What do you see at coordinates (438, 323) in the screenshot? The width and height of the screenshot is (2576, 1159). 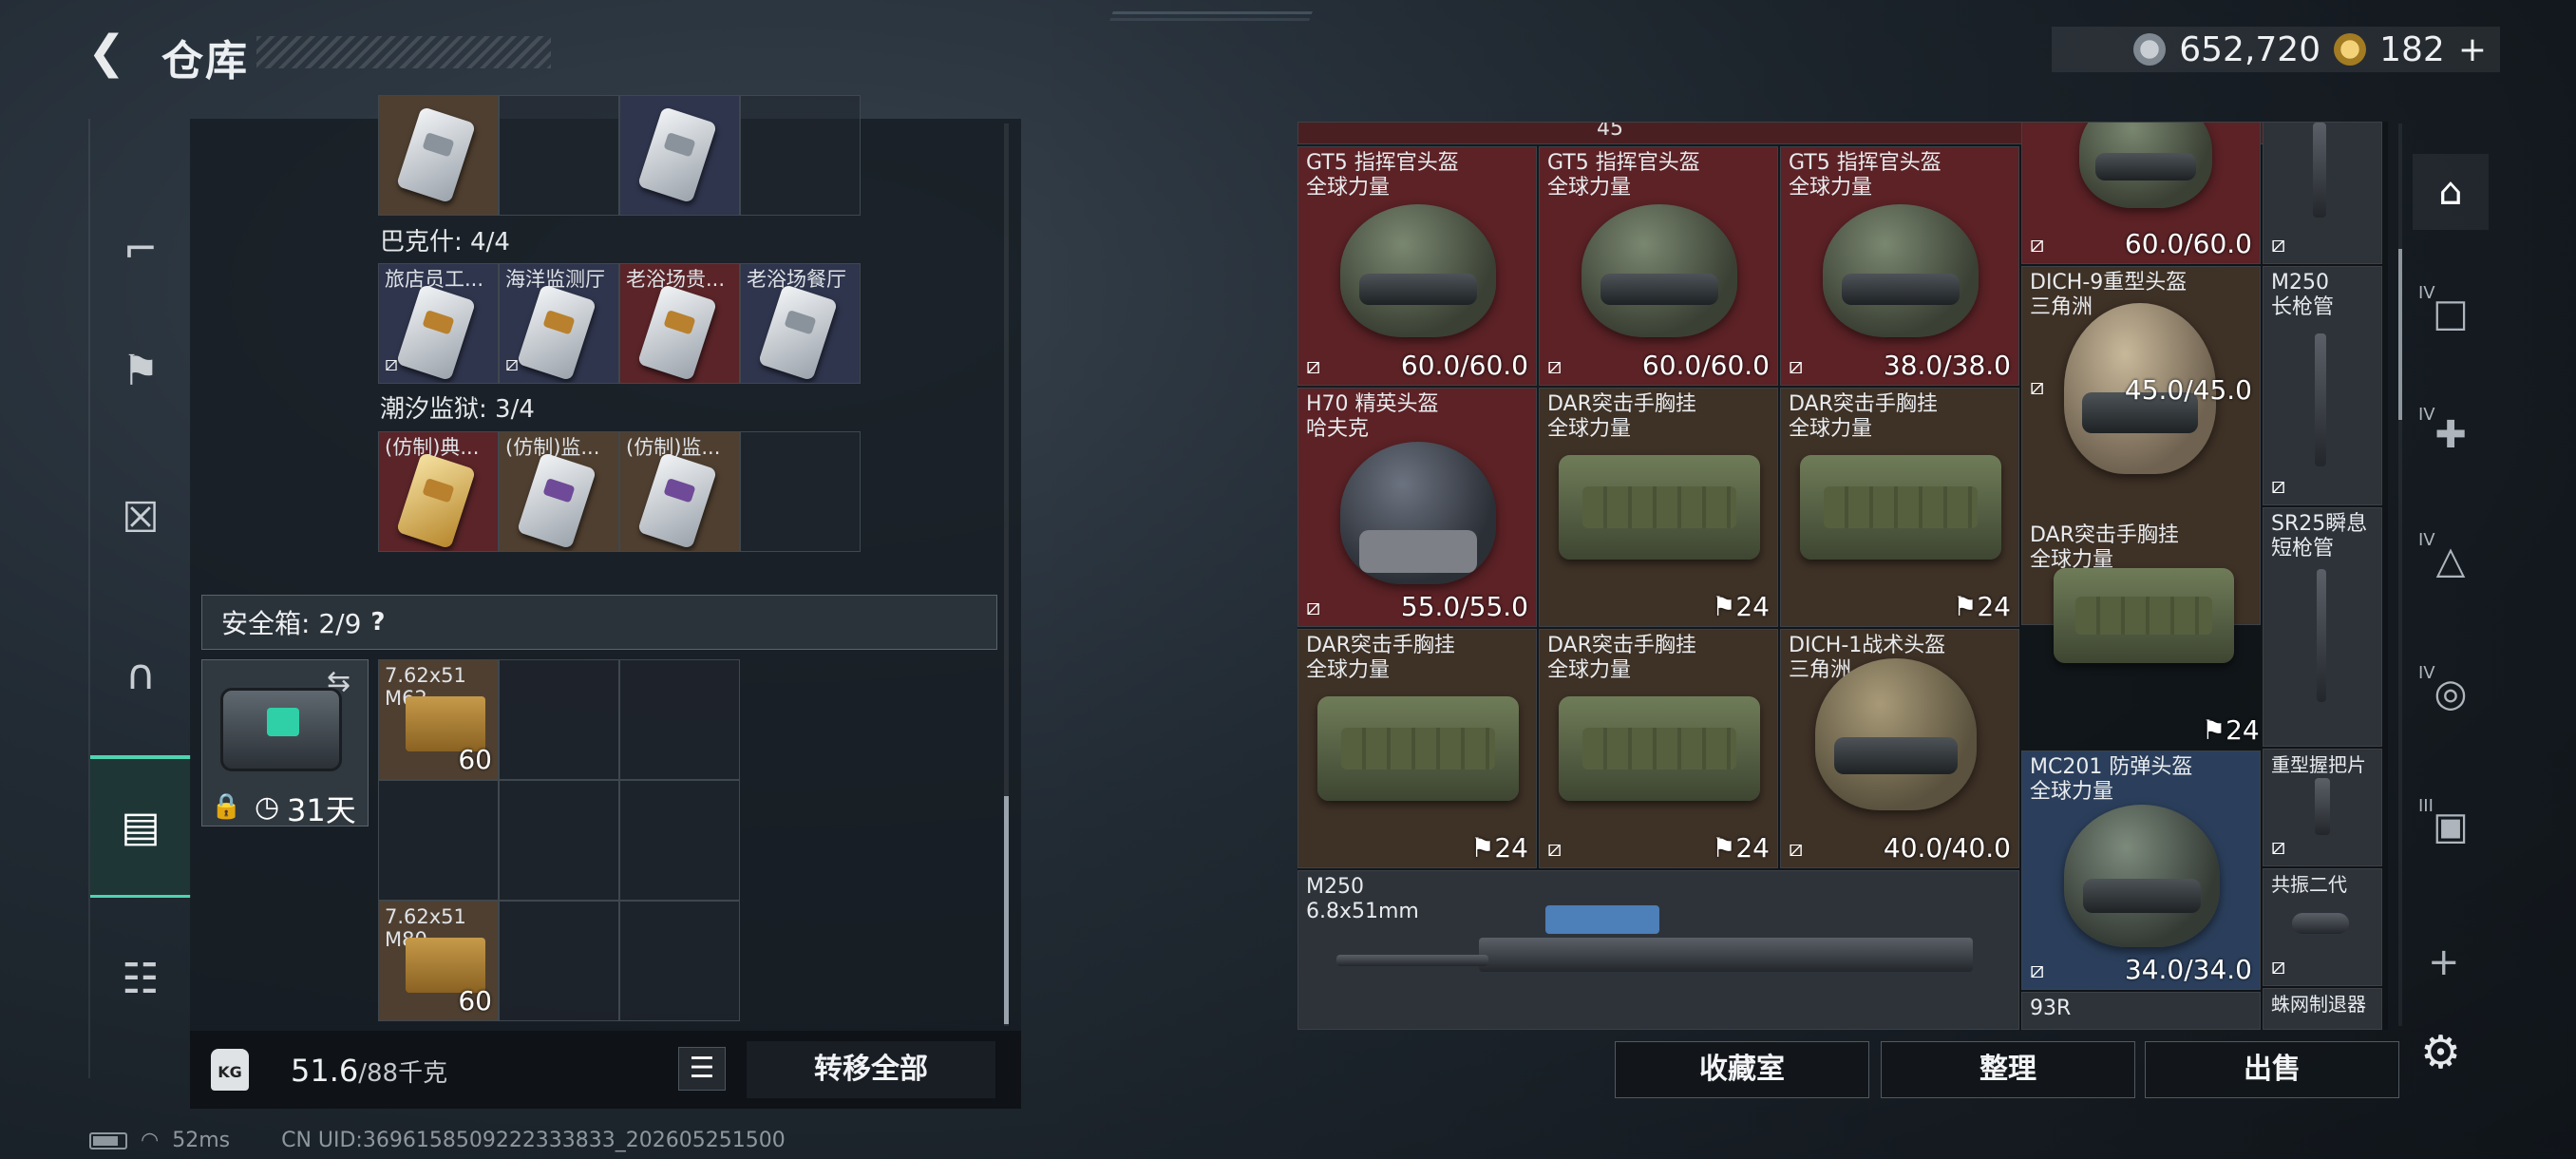 I see `keycard-slot: 旅店员工... ⧄` at bounding box center [438, 323].